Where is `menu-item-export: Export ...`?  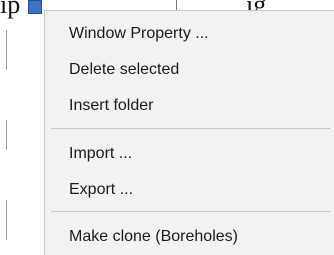
menu-item-export: Export ... is located at coordinates (189, 190).